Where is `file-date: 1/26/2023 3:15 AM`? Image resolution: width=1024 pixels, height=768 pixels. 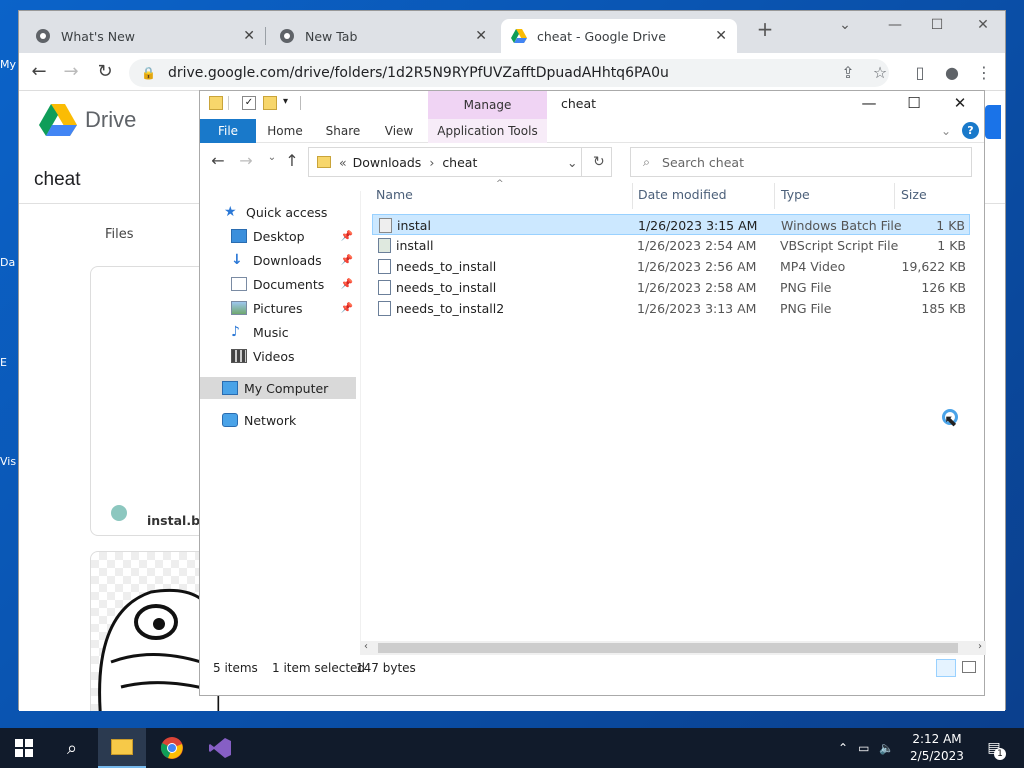
file-date: 1/26/2023 3:15 AM is located at coordinates (698, 225).